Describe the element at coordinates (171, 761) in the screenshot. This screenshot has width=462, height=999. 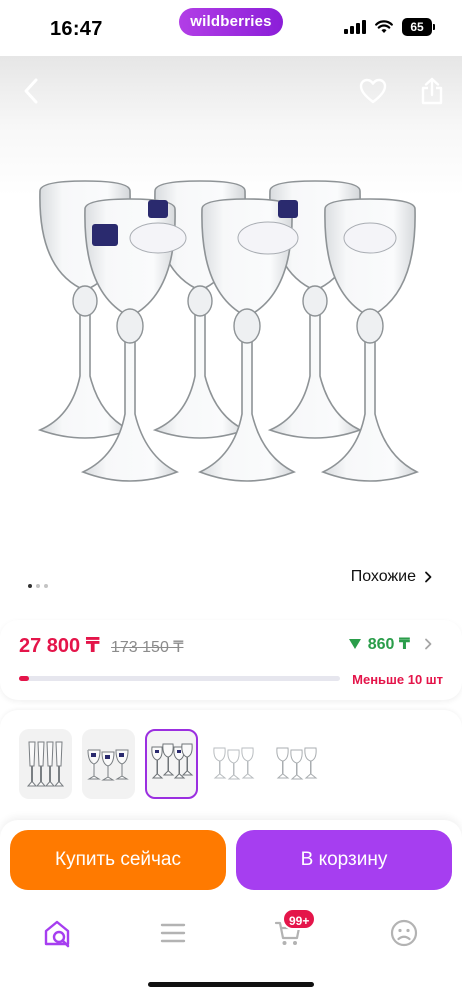
I see `wine-glasses-thumbnail` at that location.